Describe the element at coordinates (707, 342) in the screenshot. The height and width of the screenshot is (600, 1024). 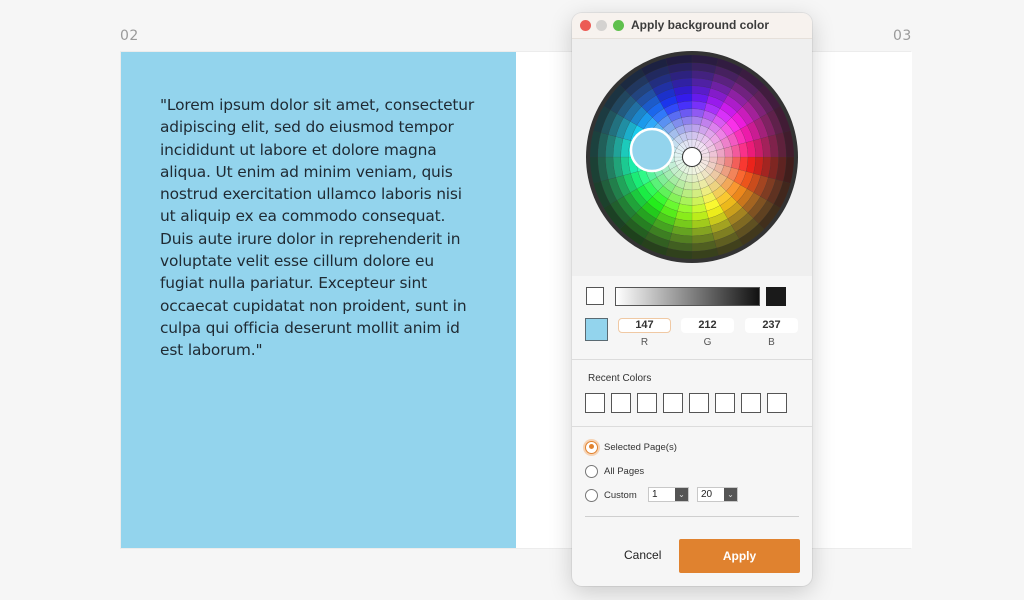
I see `green-label: G` at that location.